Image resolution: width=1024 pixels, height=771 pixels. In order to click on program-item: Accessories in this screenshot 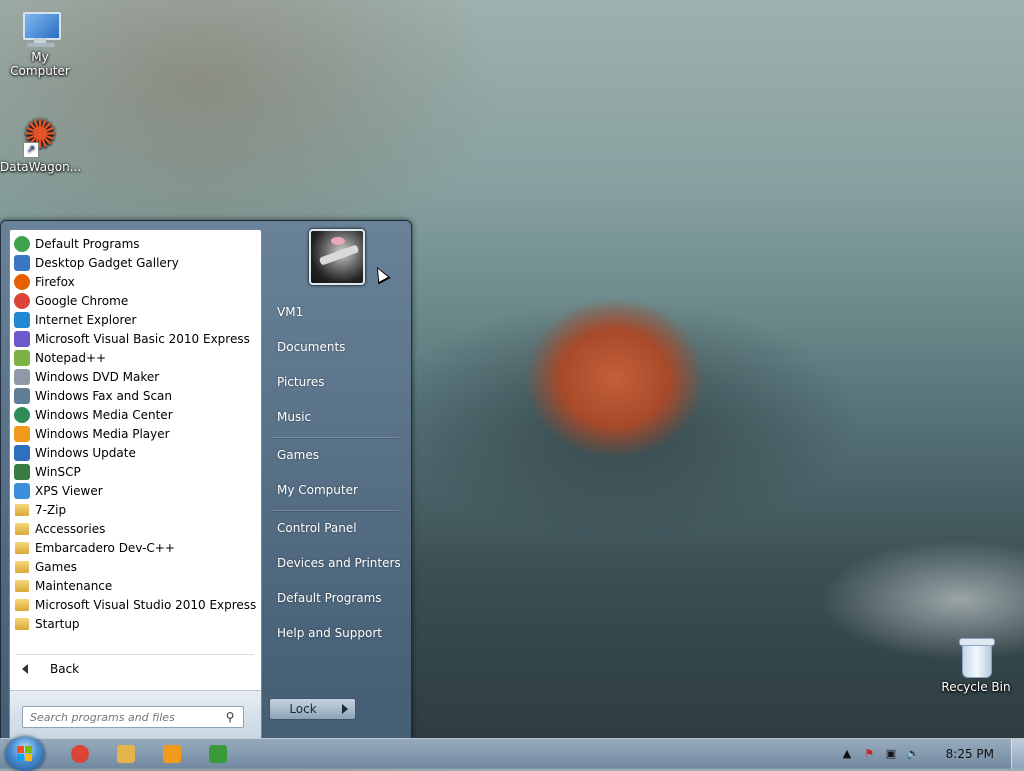, I will do `click(135, 528)`.